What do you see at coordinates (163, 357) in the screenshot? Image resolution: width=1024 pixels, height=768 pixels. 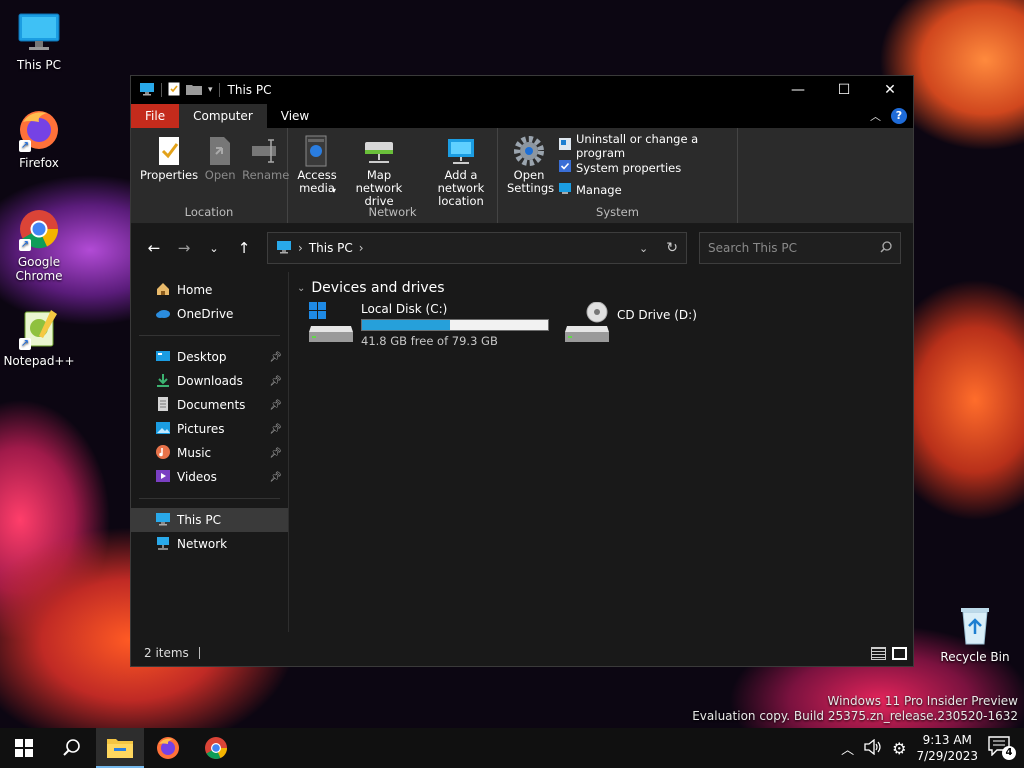 I see `desktop-folder-icon` at bounding box center [163, 357].